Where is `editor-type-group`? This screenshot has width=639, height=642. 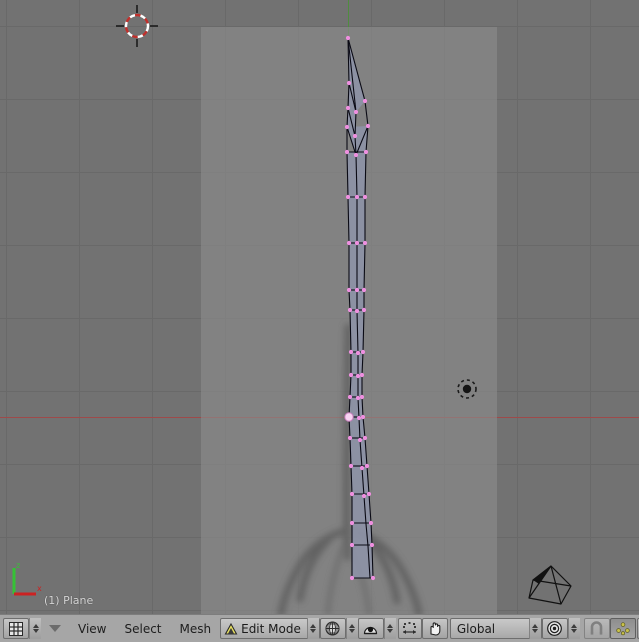 editor-type-group is located at coordinates (22, 629).